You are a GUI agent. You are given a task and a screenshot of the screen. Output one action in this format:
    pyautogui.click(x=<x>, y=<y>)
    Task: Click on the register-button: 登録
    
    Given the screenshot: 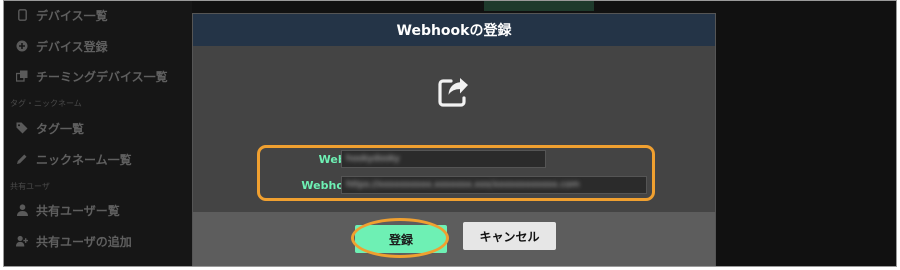 What is the action you would take?
    pyautogui.click(x=401, y=239)
    